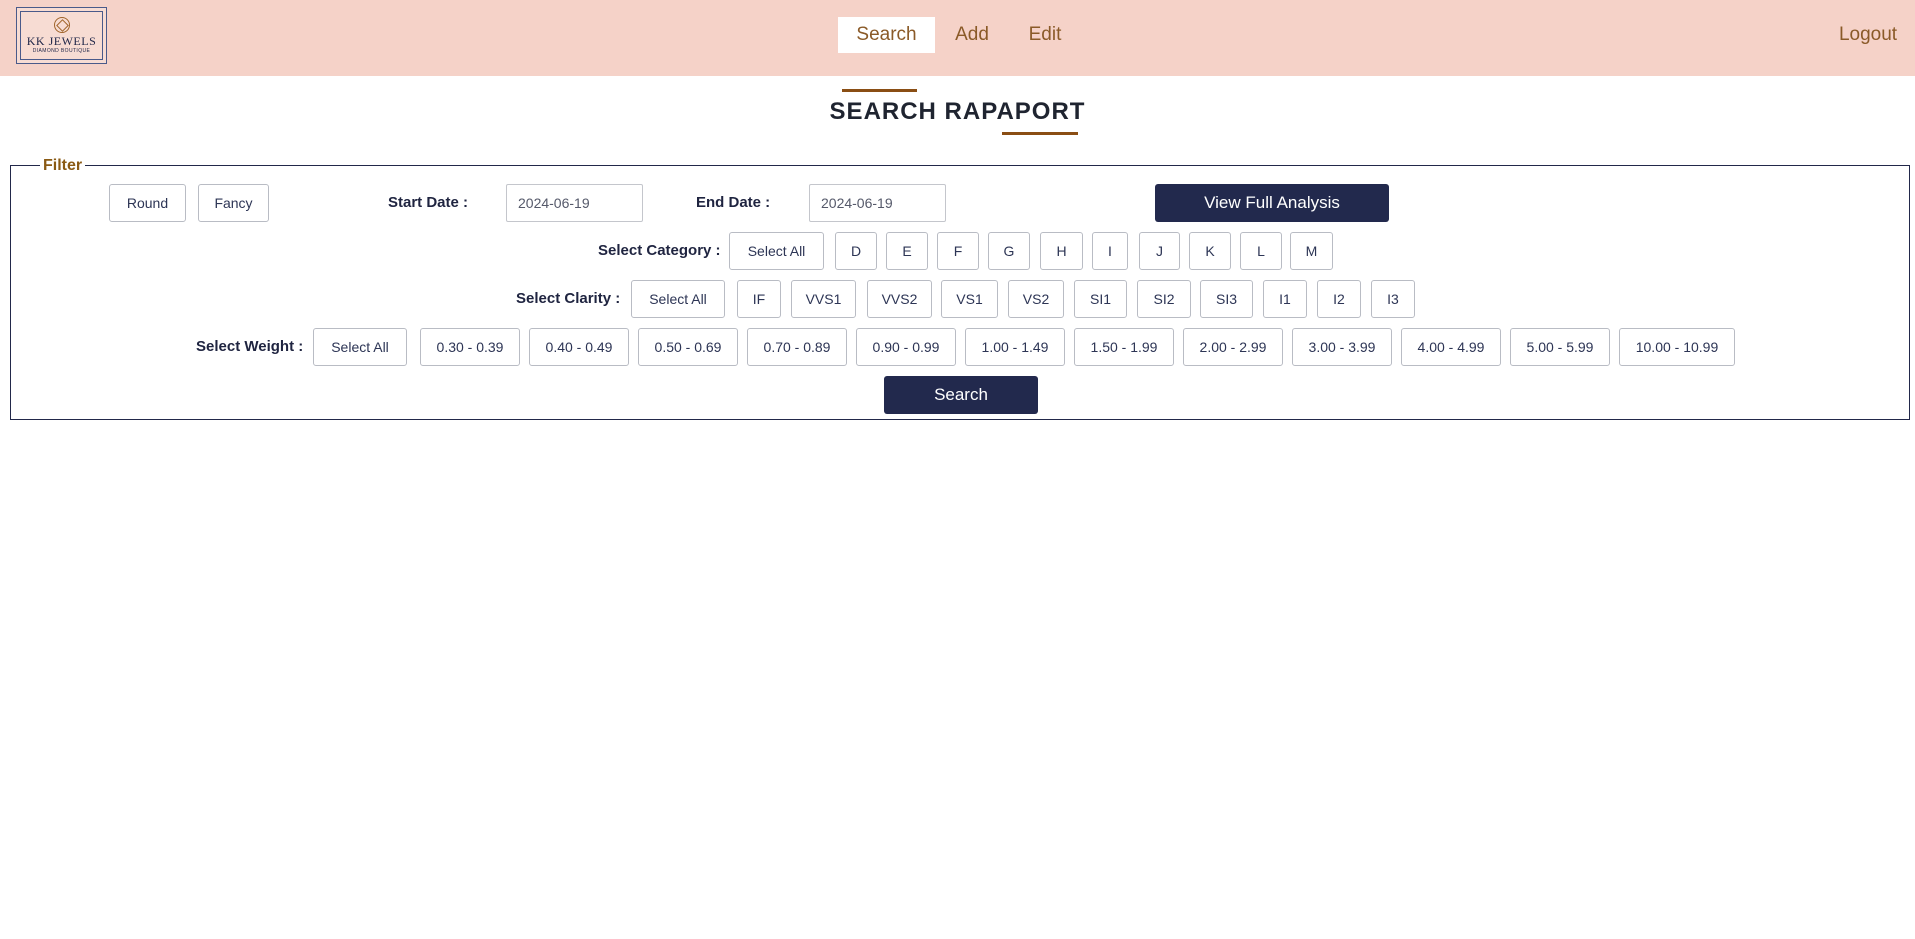 This screenshot has height=939, width=1915. I want to click on brand-logo: KK JEWELS DIAMOND BOUTIQUE, so click(61, 35).